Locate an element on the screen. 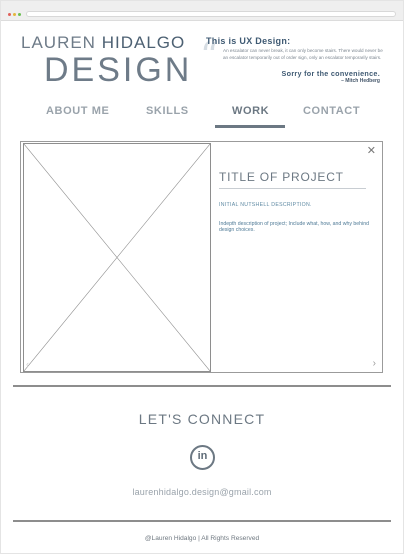  linkedin-glyph: in is located at coordinates (202, 456).